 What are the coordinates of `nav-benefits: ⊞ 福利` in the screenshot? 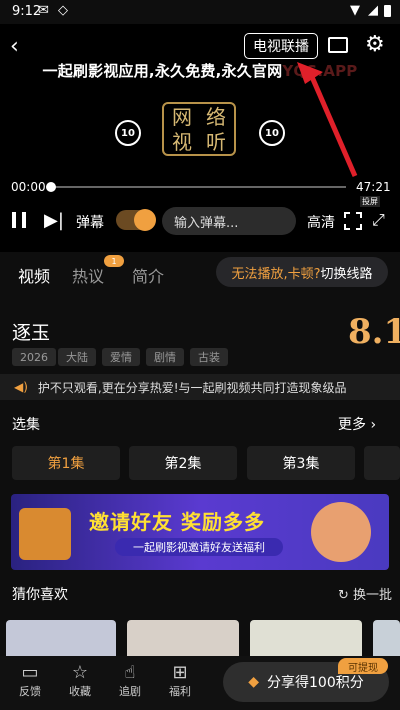 It's located at (180, 680).